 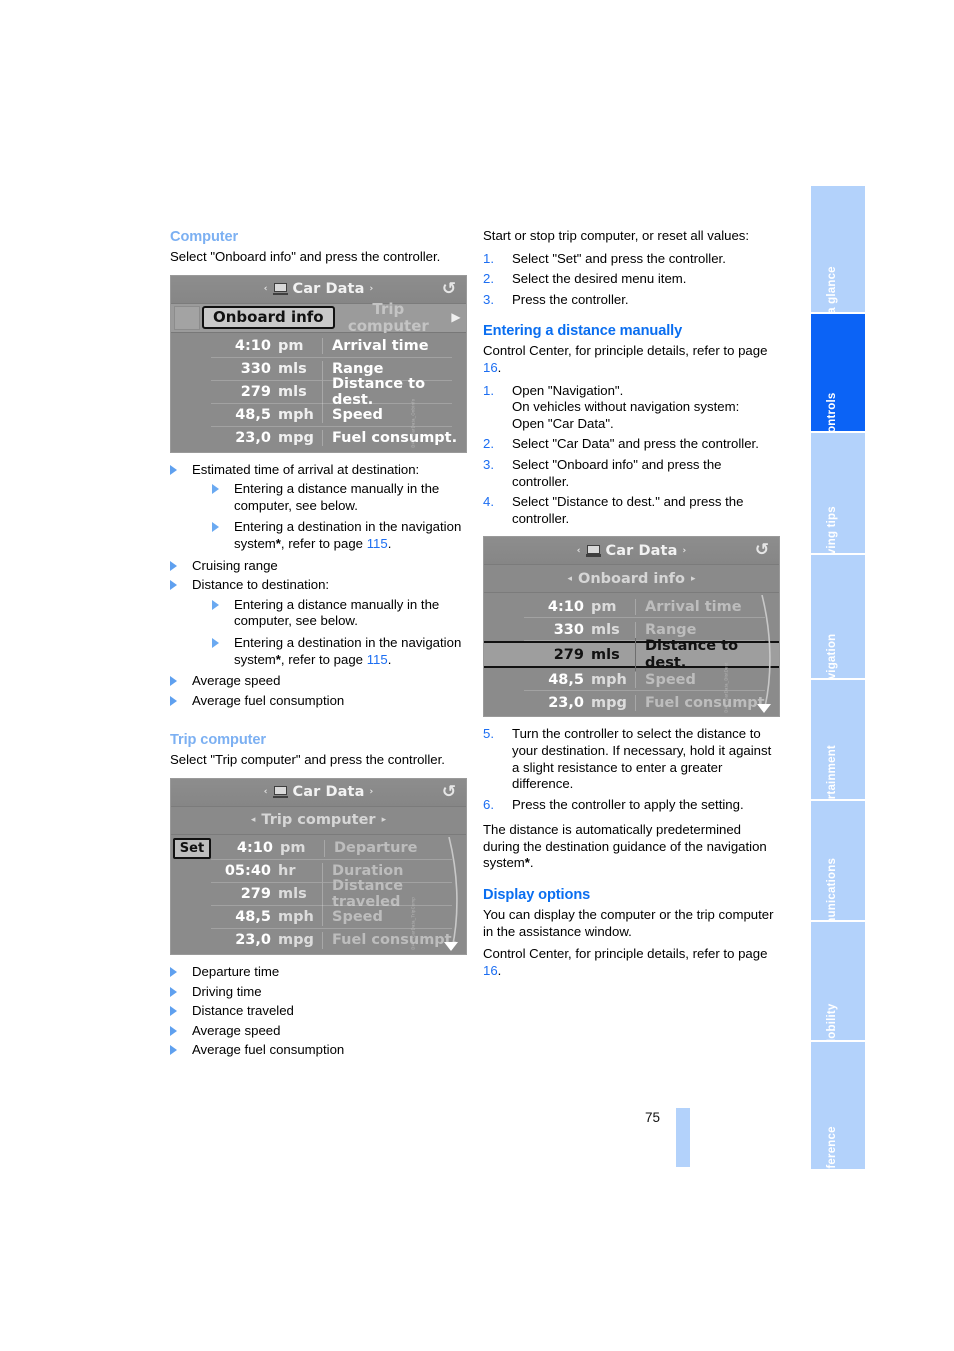 I want to click on computer-monitor-icon, so click(x=593, y=550).